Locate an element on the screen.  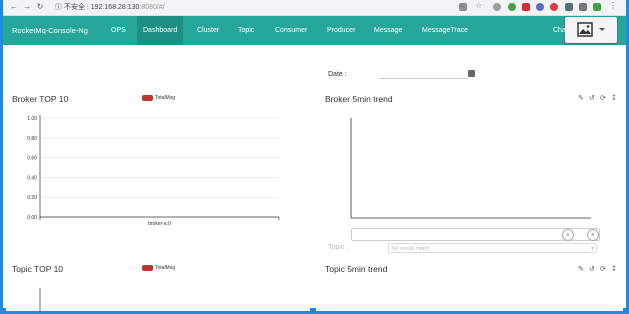
zoom-icon: ✎ is located at coordinates (581, 269).